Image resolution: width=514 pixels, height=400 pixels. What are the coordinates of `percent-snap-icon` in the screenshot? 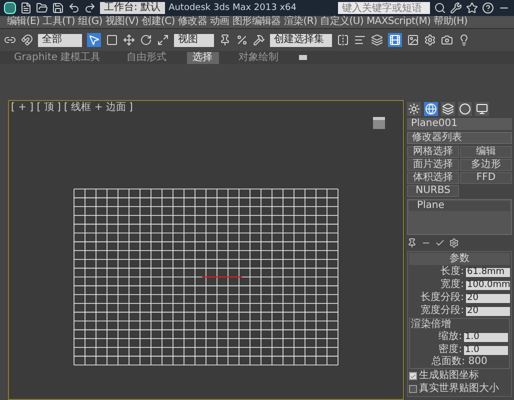 It's located at (242, 40).